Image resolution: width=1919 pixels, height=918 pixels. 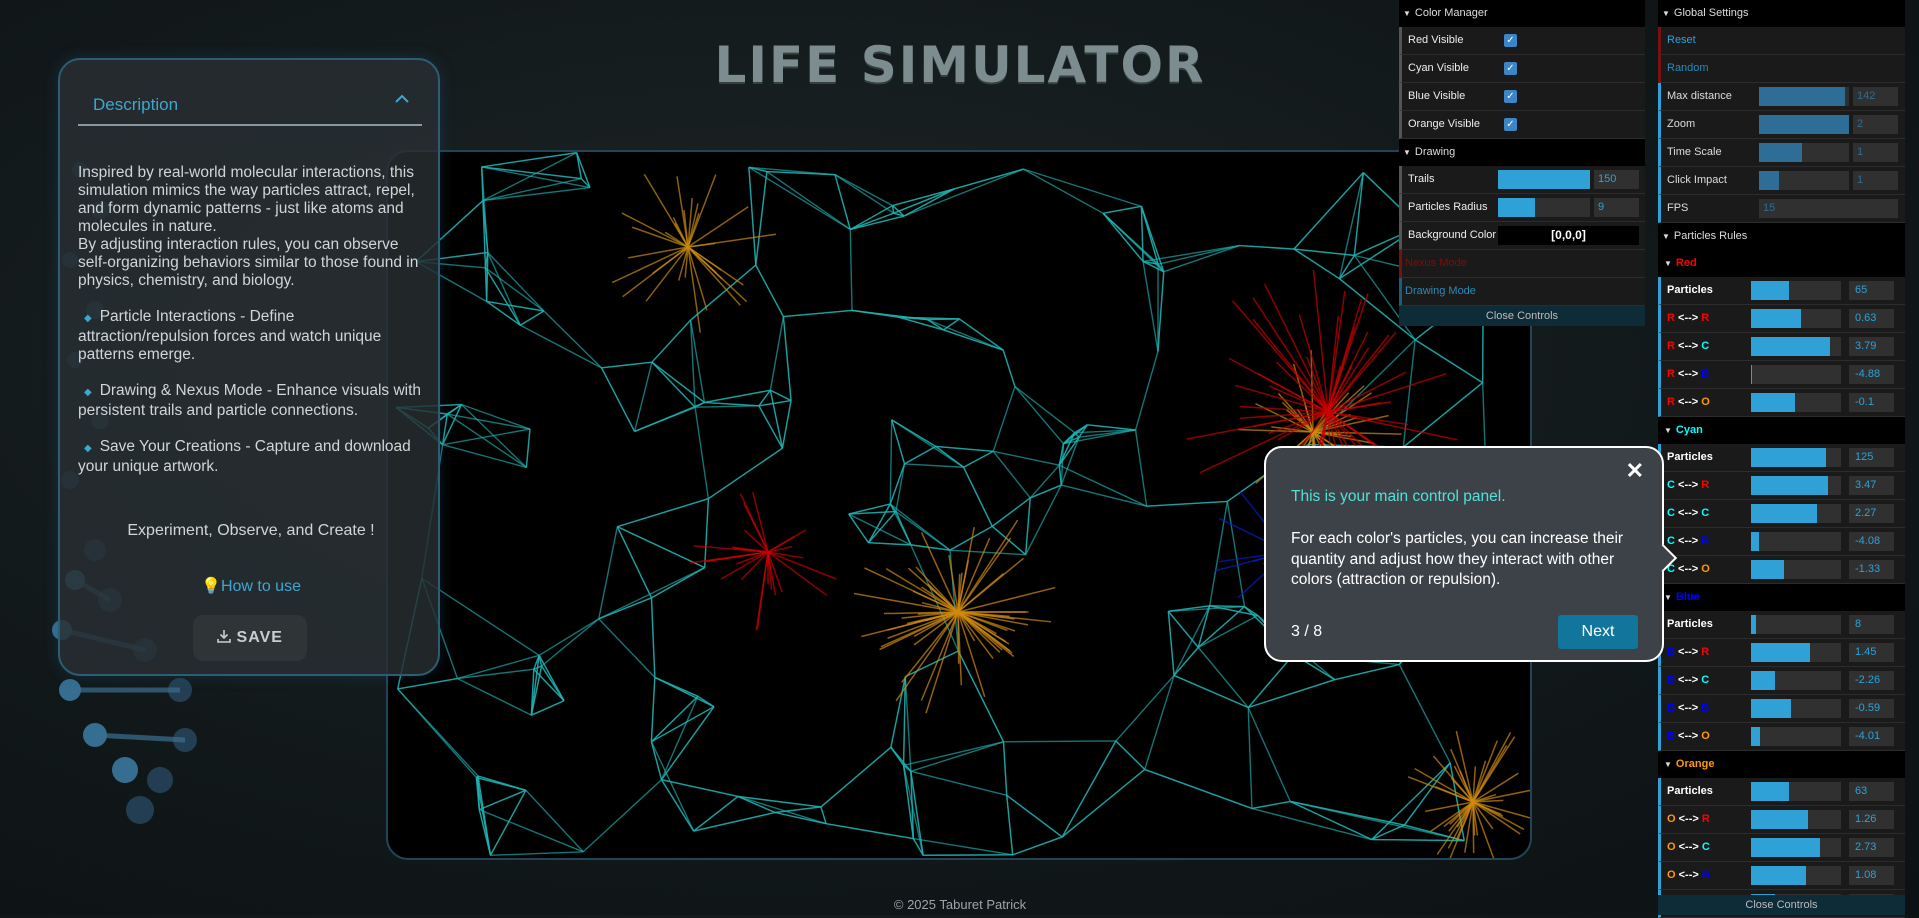 I want to click on blue-visible-checkbox: ✓, so click(x=1510, y=96).